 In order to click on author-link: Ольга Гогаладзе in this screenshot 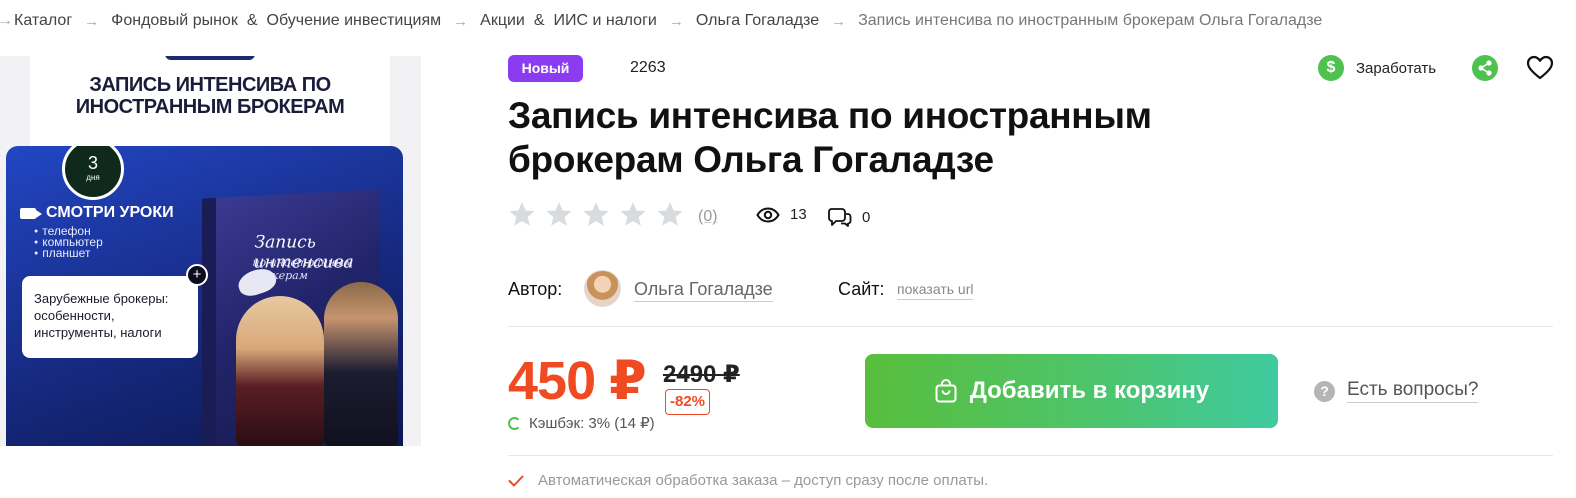, I will do `click(703, 290)`.